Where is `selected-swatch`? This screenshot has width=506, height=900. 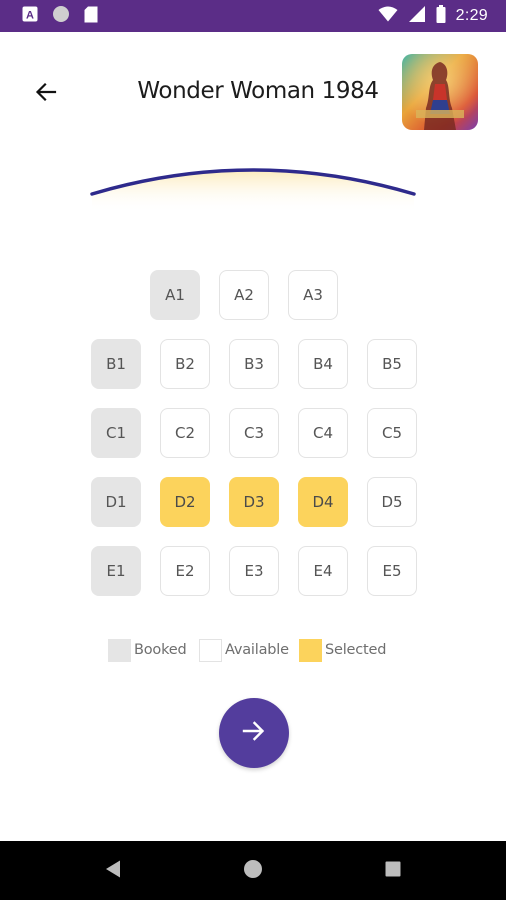
selected-swatch is located at coordinates (310, 650).